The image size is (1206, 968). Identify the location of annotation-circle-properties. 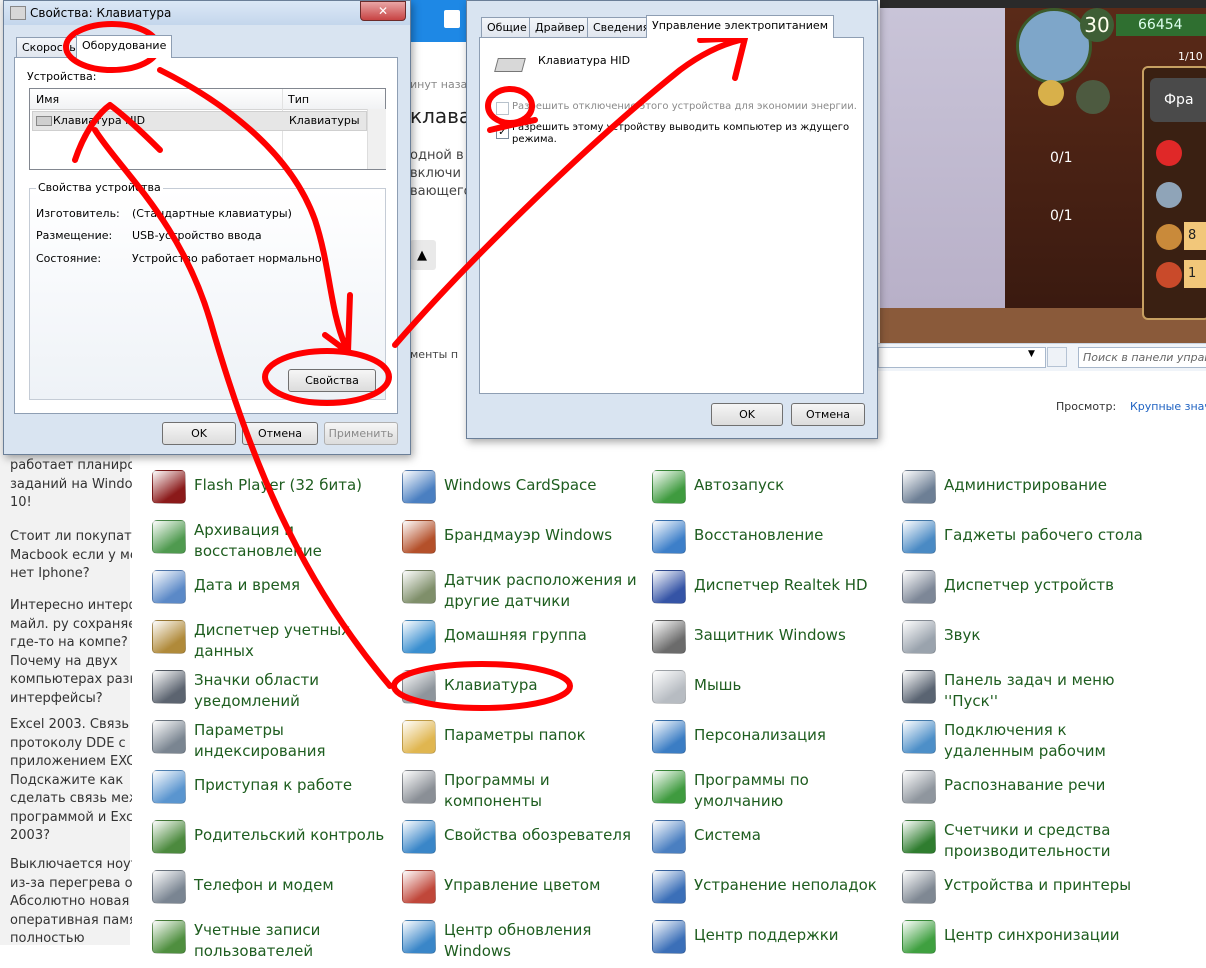
(327, 377).